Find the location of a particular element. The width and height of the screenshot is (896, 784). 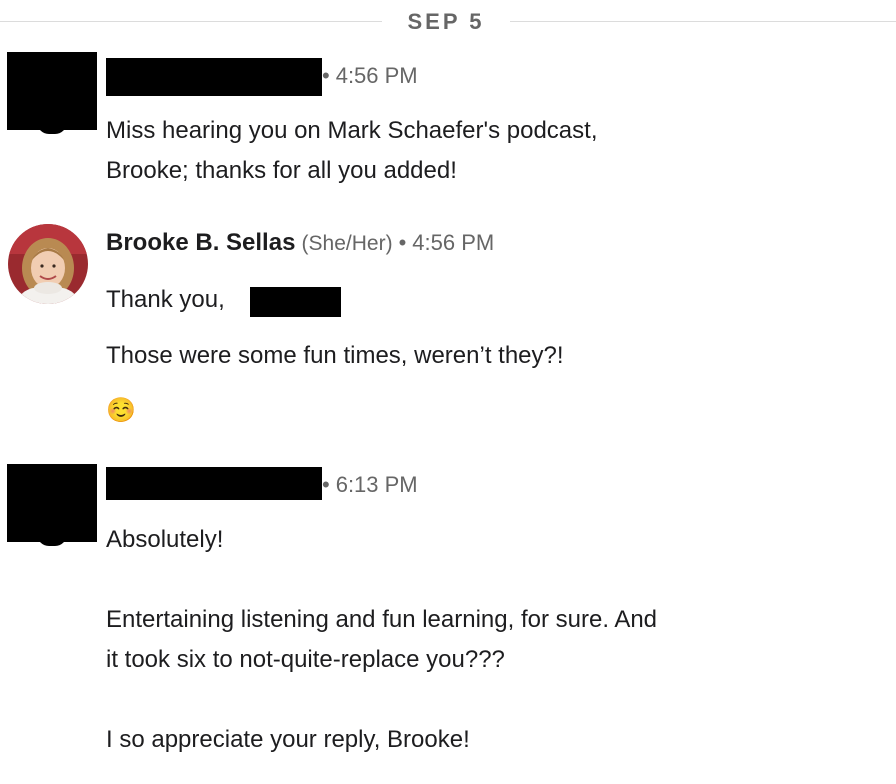

sender-name-brooke: Brooke B. Sellas is located at coordinates (200, 242).